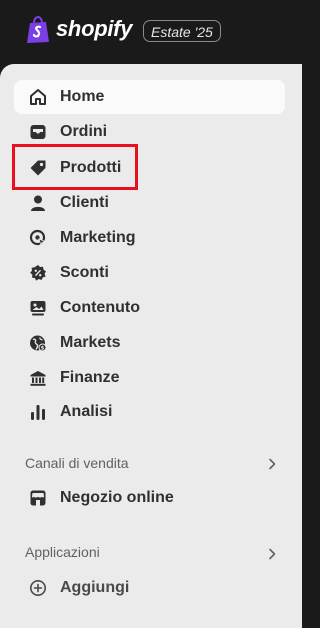  Describe the element at coordinates (149, 203) in the screenshot. I see `sidebar-item-customers: Clienti` at that location.